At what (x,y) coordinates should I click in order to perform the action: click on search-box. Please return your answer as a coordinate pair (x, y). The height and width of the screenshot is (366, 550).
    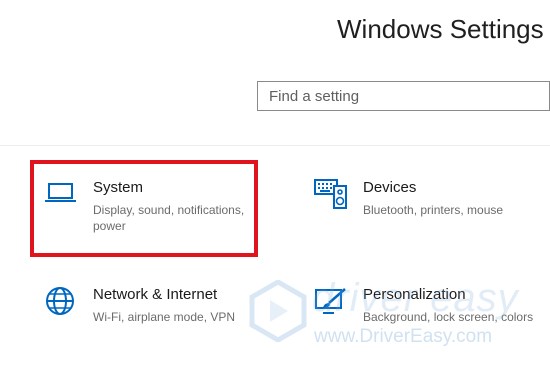
    Looking at the image, I should click on (403, 96).